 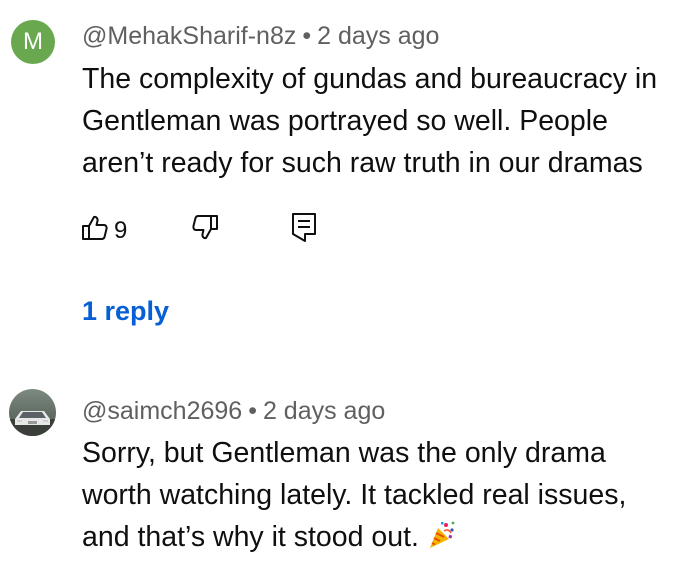 I want to click on comment-line: Sorry, but Gentleman was the only drama, so click(x=344, y=453).